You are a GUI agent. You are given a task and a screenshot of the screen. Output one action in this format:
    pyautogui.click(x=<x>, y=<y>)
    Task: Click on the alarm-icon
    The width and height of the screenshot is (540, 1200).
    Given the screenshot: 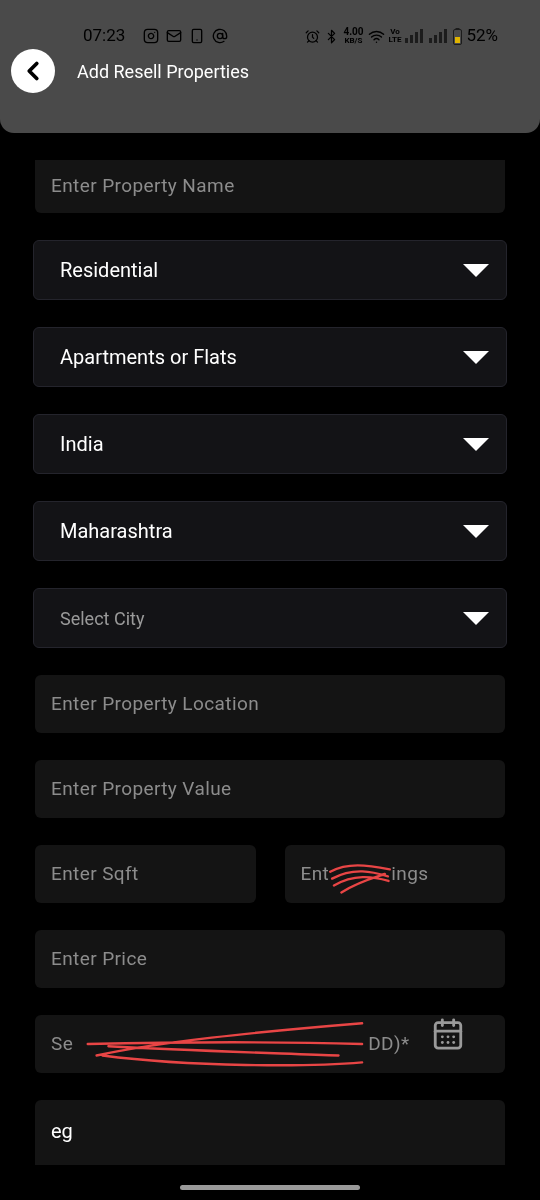 What is the action you would take?
    pyautogui.click(x=313, y=36)
    